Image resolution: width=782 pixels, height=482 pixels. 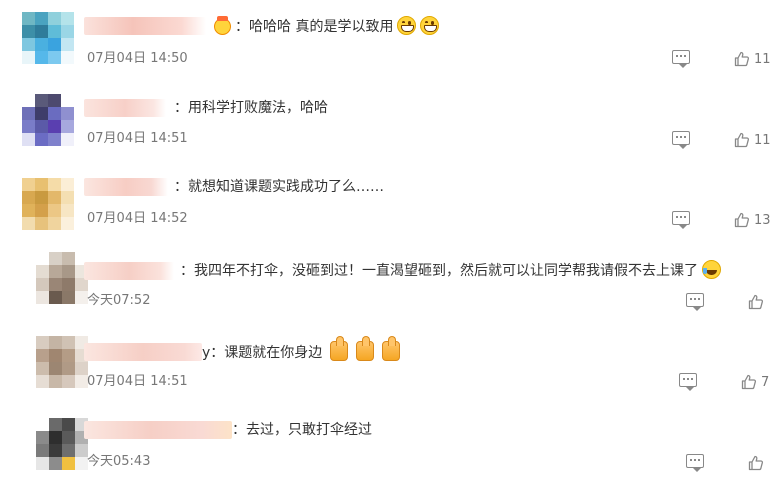 I want to click on comment-content: ：我四年不打伞，没砸到过！一直渴望砸到，然后就可以让同学帮我请假不去上课了, so click(x=450, y=270).